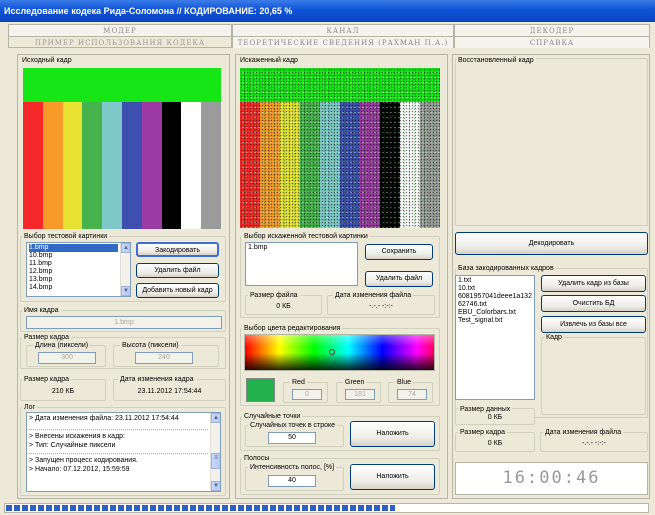 The height and width of the screenshot is (515, 655). What do you see at coordinates (260, 390) in the screenshot?
I see `color-swatch` at bounding box center [260, 390].